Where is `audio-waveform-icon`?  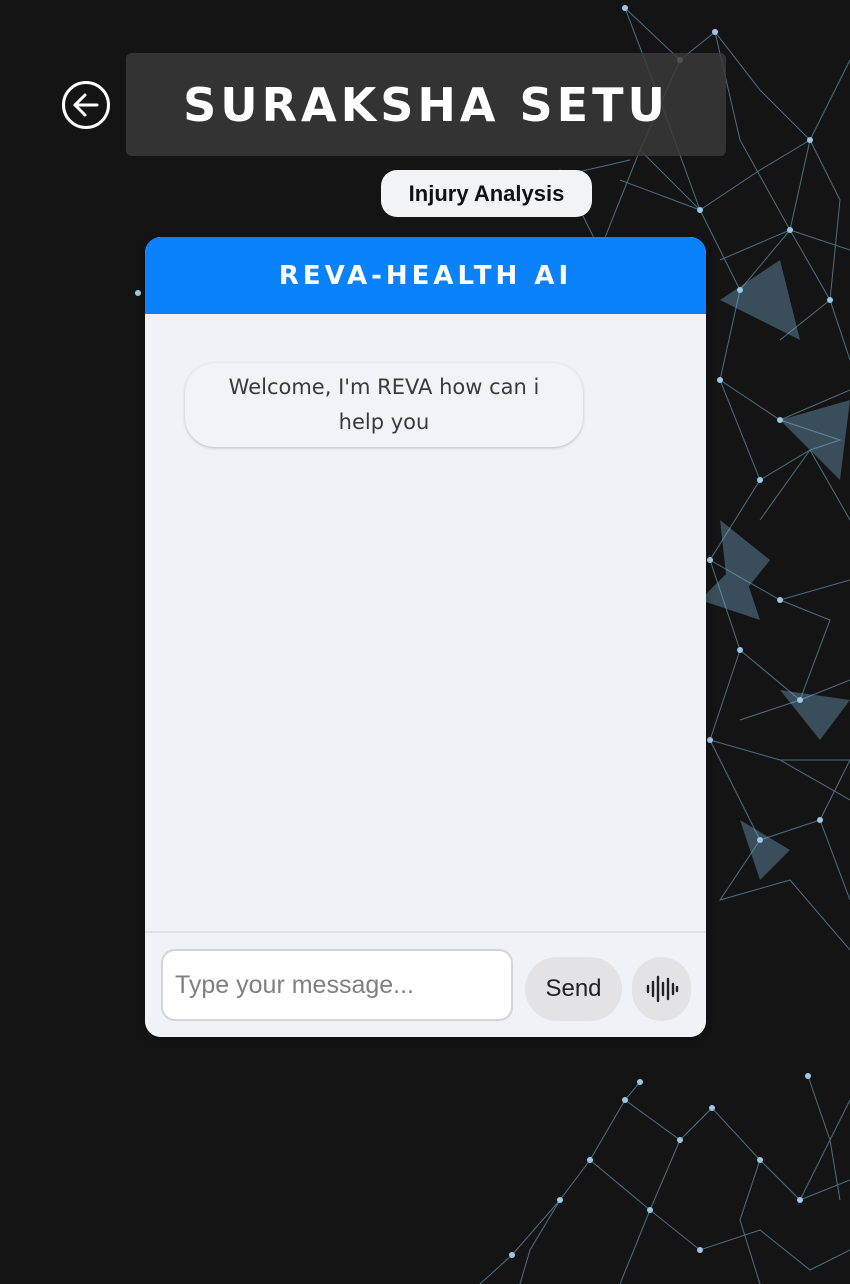
audio-waveform-icon is located at coordinates (662, 989).